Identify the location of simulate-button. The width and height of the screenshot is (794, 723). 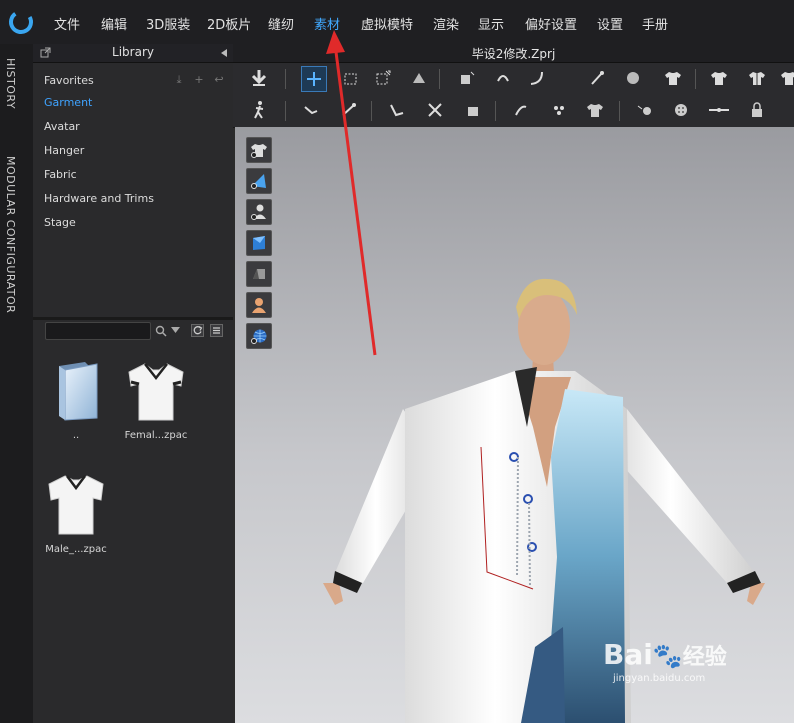
(259, 78).